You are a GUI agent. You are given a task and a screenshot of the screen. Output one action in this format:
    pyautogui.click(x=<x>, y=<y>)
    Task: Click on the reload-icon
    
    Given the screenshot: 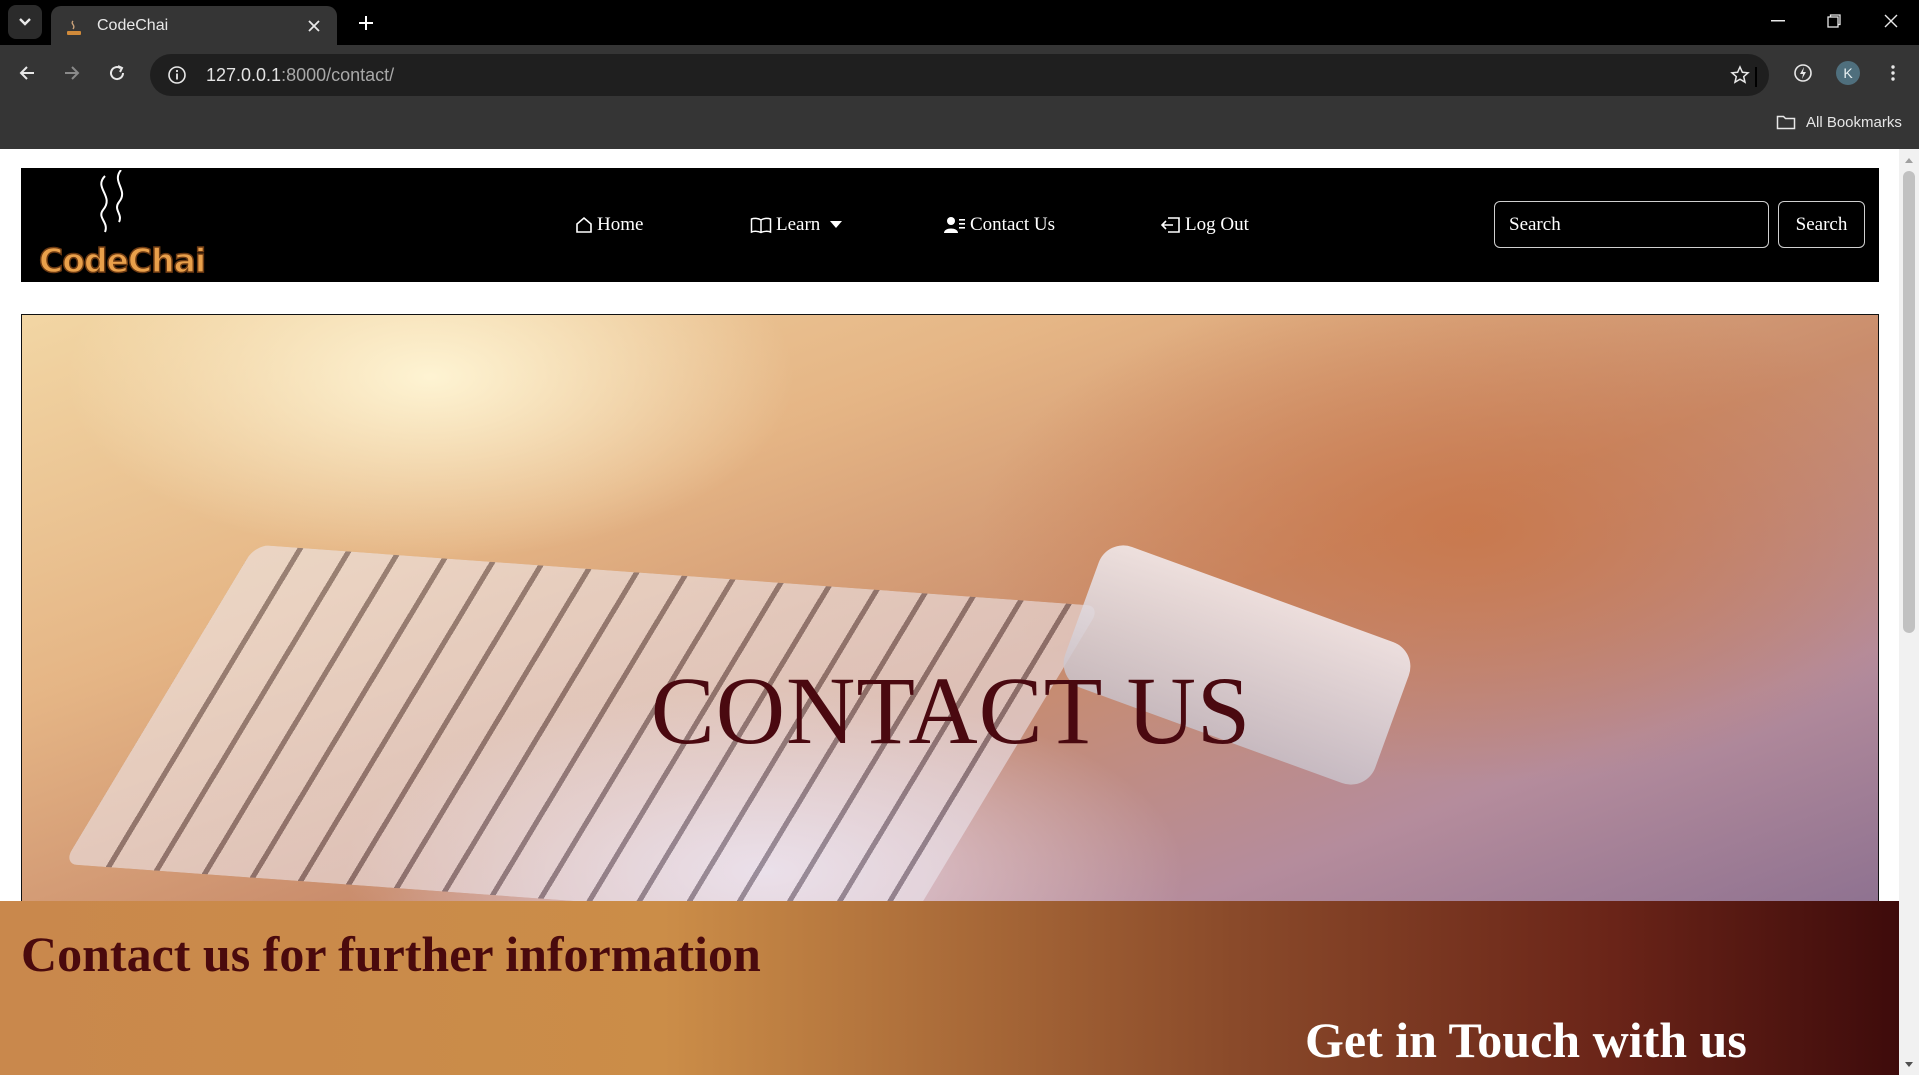 What is the action you would take?
    pyautogui.click(x=117, y=73)
    